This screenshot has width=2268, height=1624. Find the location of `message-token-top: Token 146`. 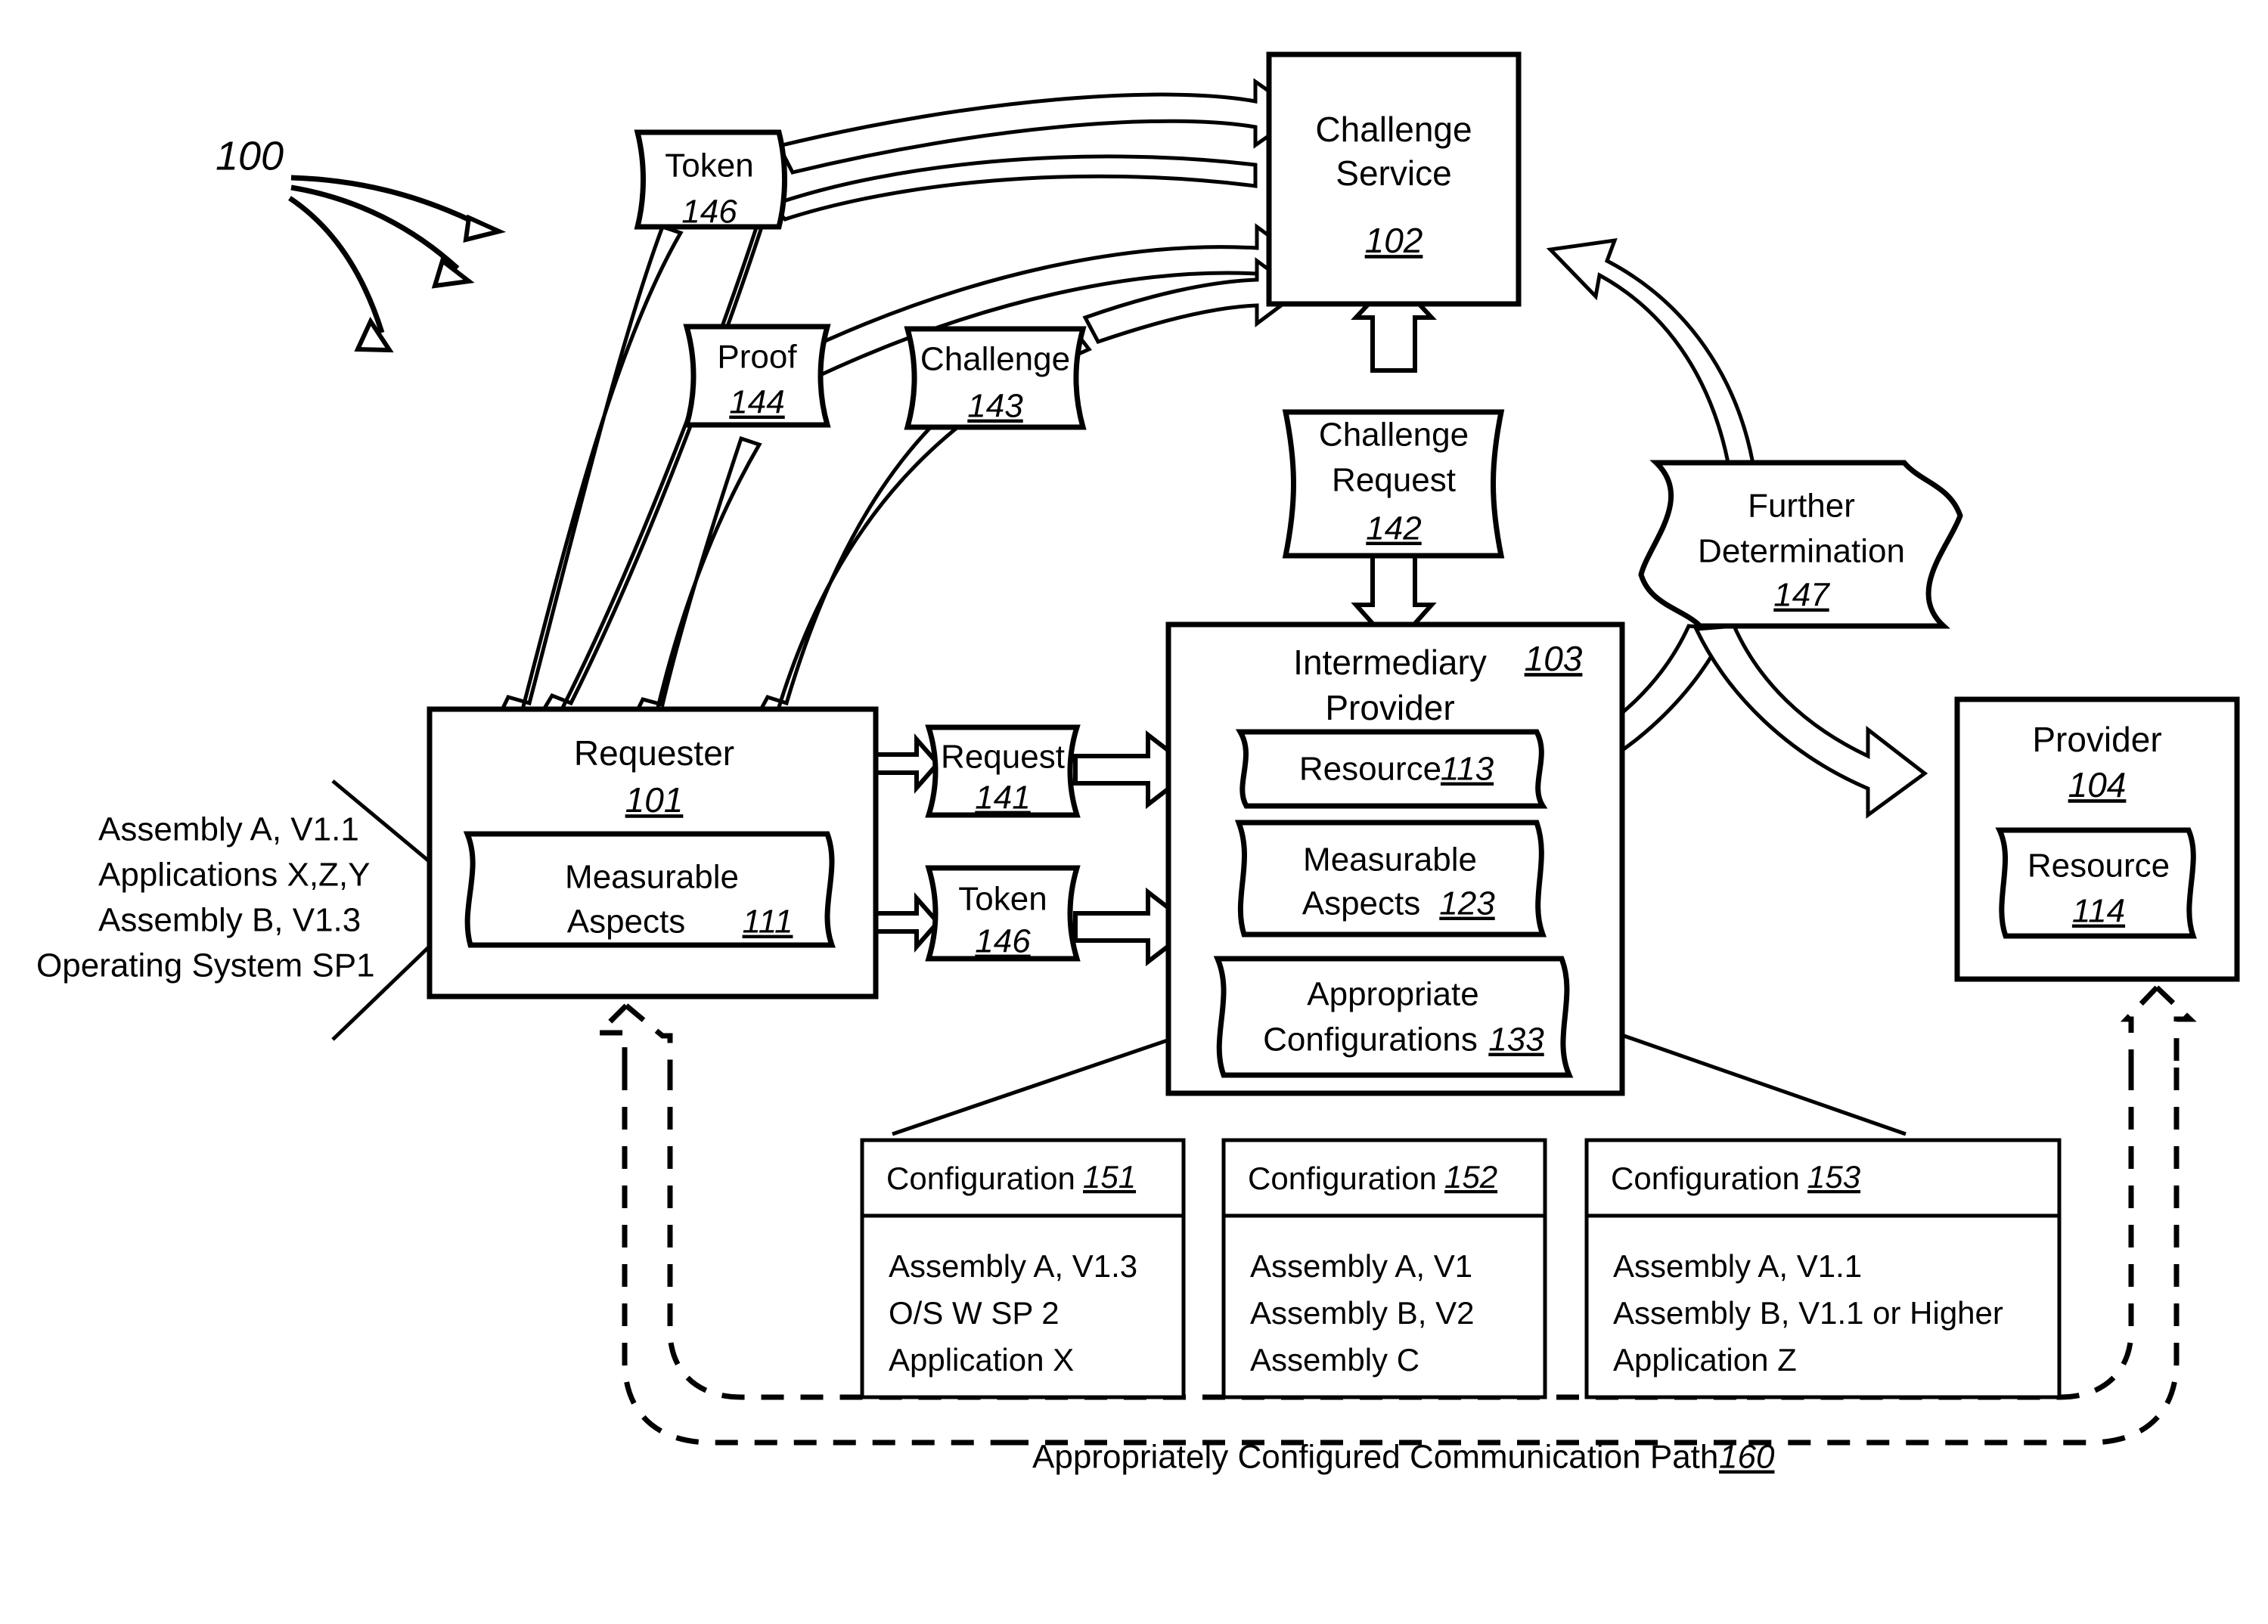

message-token-top: Token 146 is located at coordinates (710, 180).